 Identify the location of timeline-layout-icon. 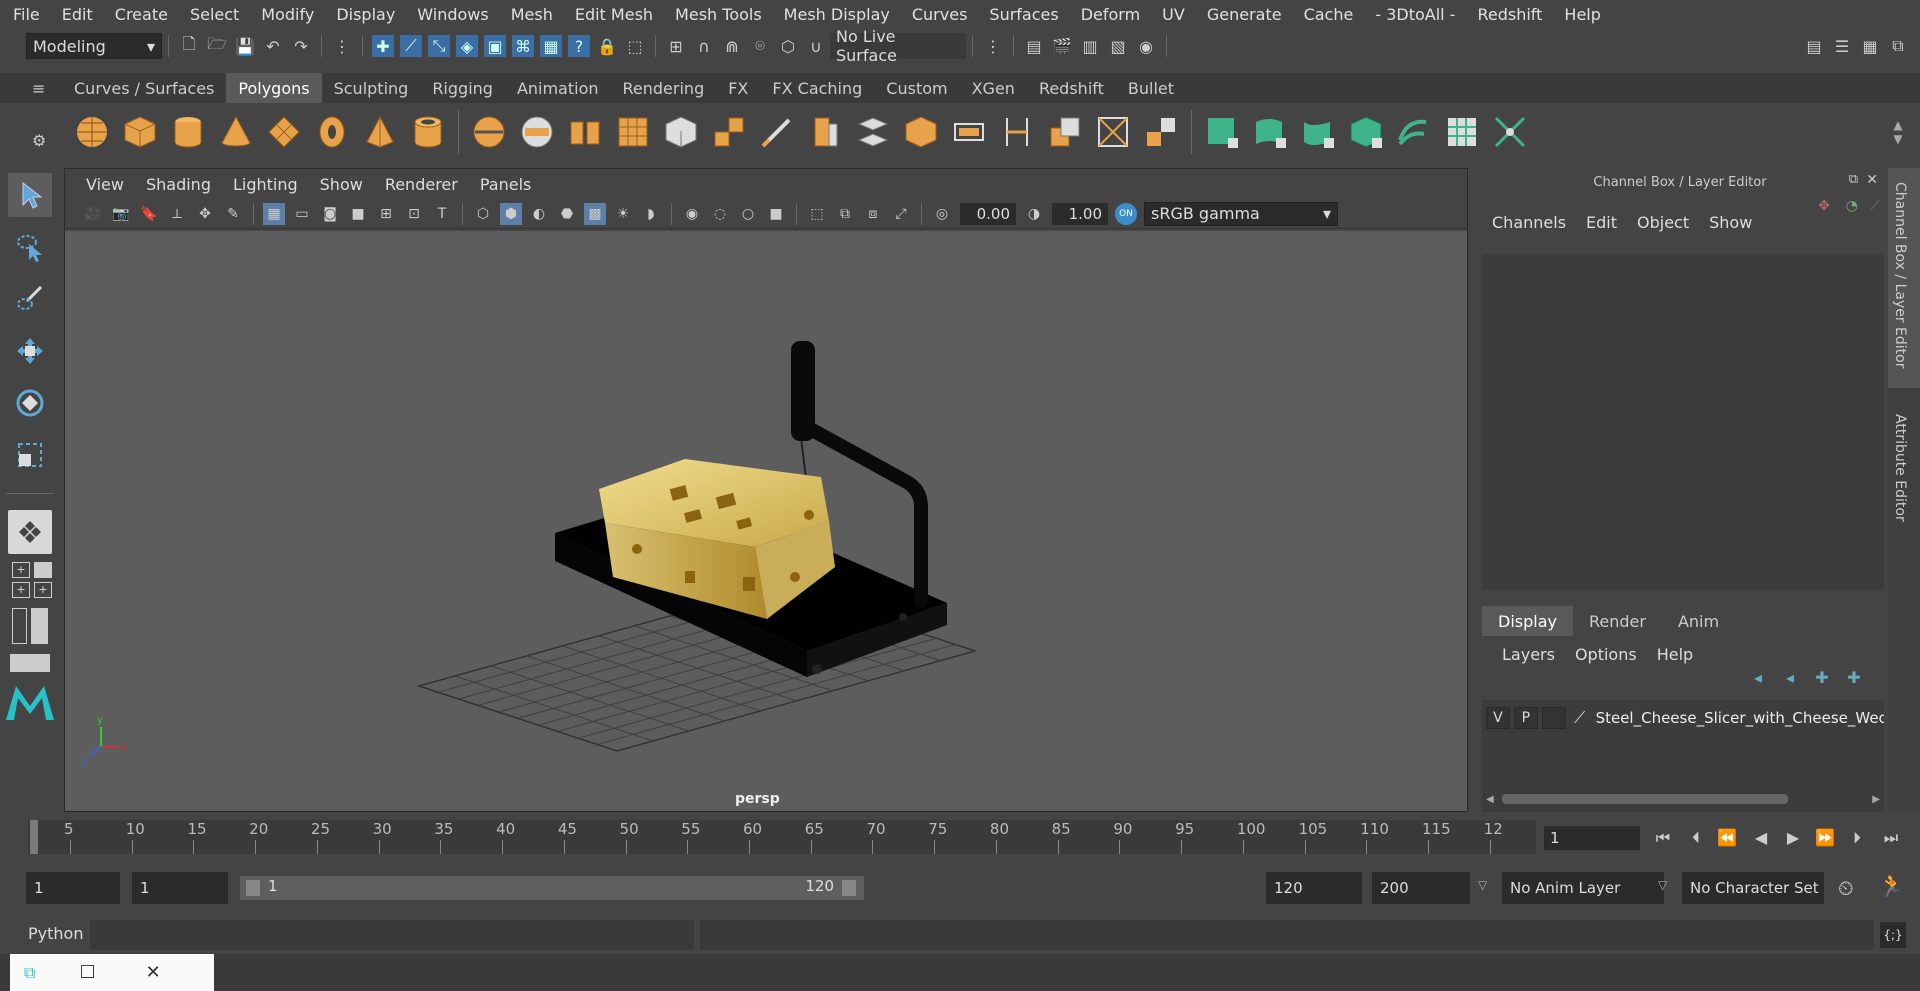
(30, 663).